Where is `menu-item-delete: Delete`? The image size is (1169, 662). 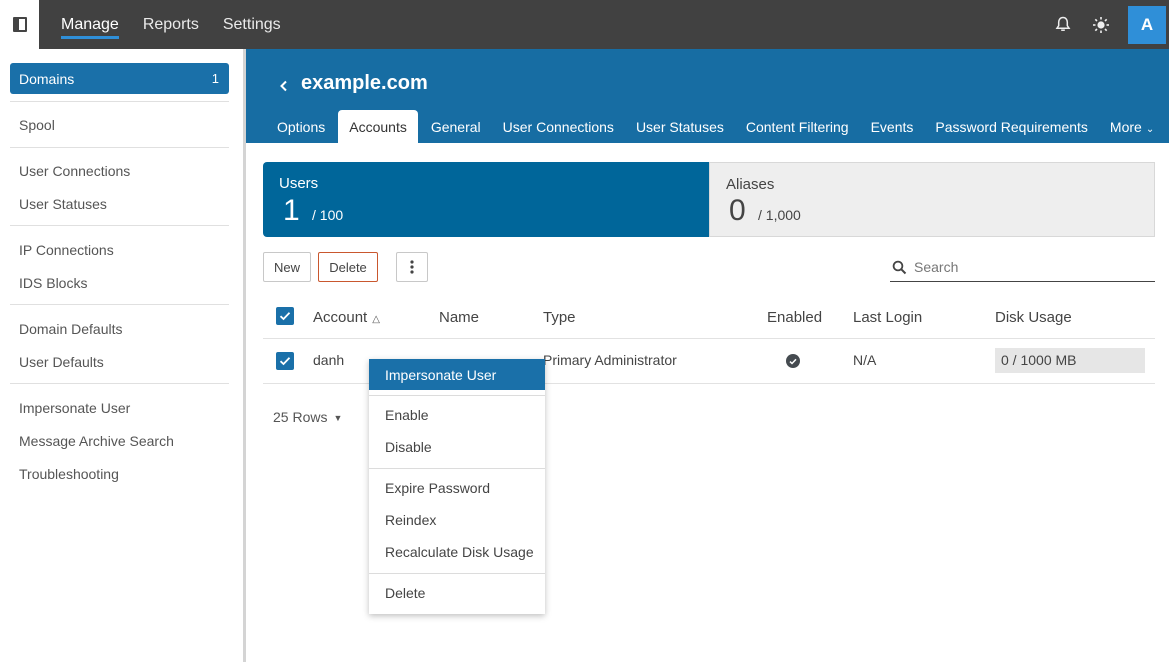 menu-item-delete: Delete is located at coordinates (457, 593).